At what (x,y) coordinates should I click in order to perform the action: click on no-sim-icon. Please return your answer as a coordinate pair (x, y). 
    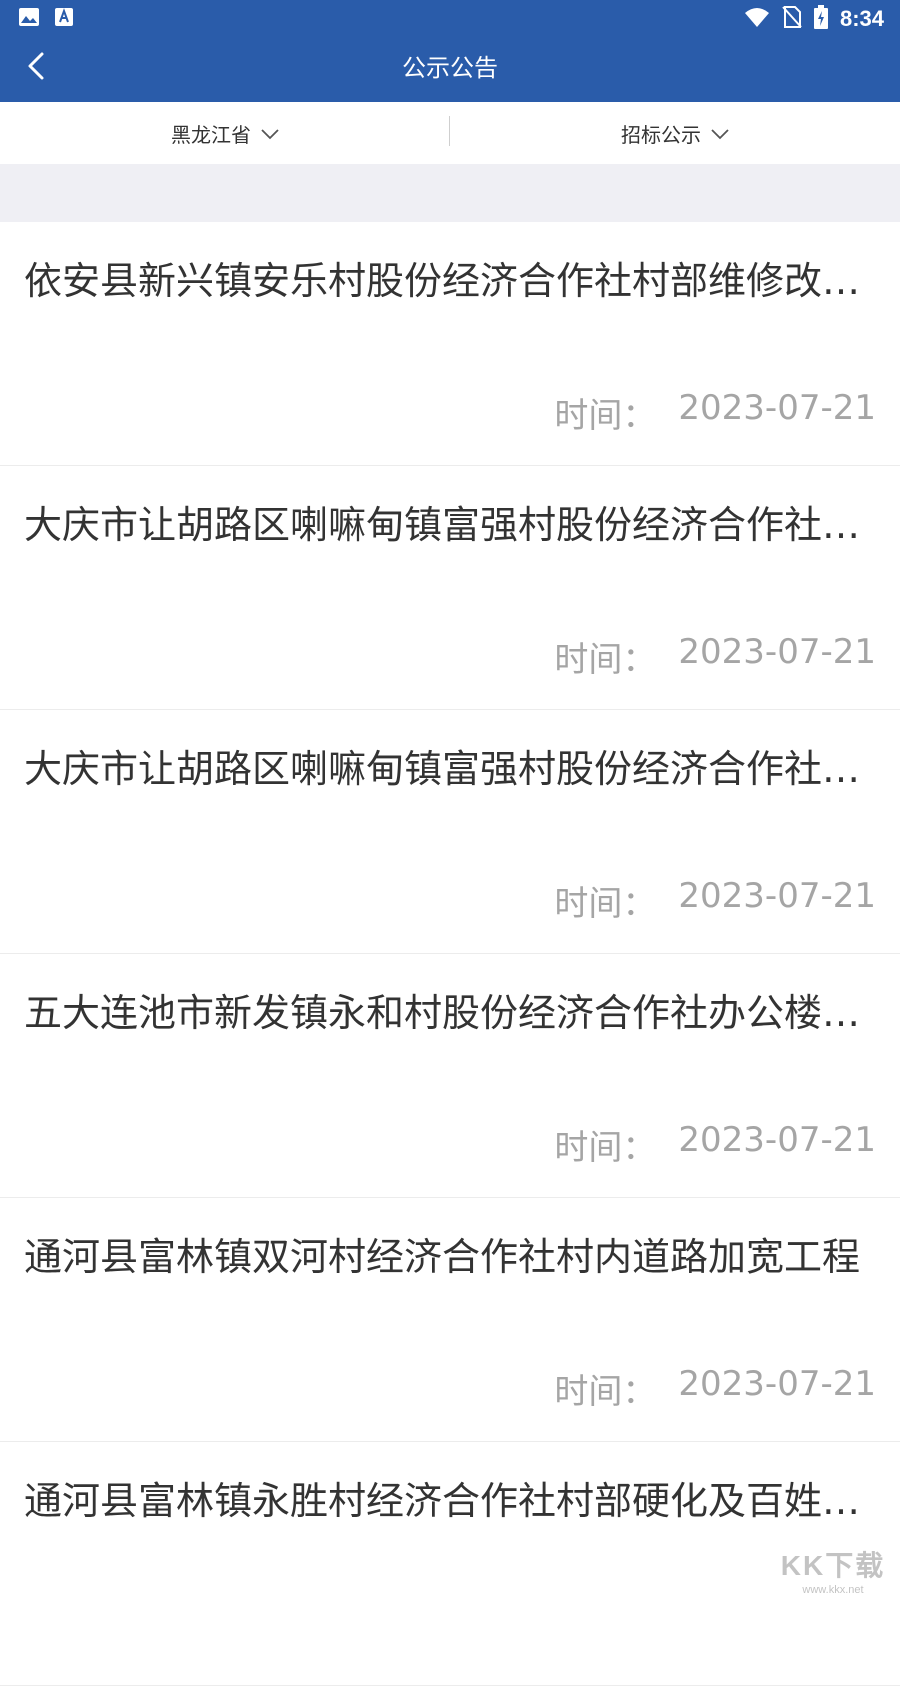
    Looking at the image, I should click on (792, 19).